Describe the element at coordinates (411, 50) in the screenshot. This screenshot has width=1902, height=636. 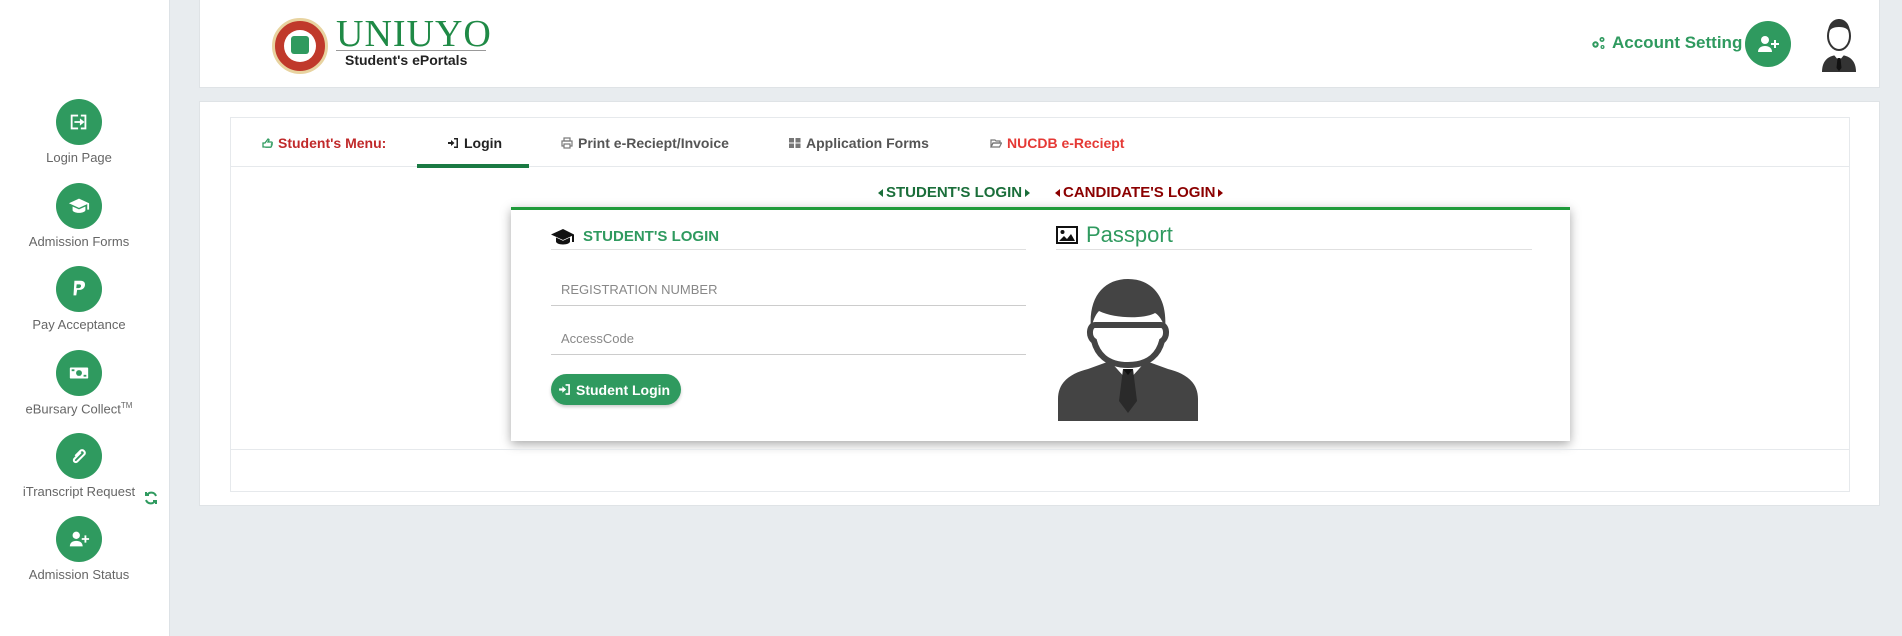
I see `brand-divider` at that location.